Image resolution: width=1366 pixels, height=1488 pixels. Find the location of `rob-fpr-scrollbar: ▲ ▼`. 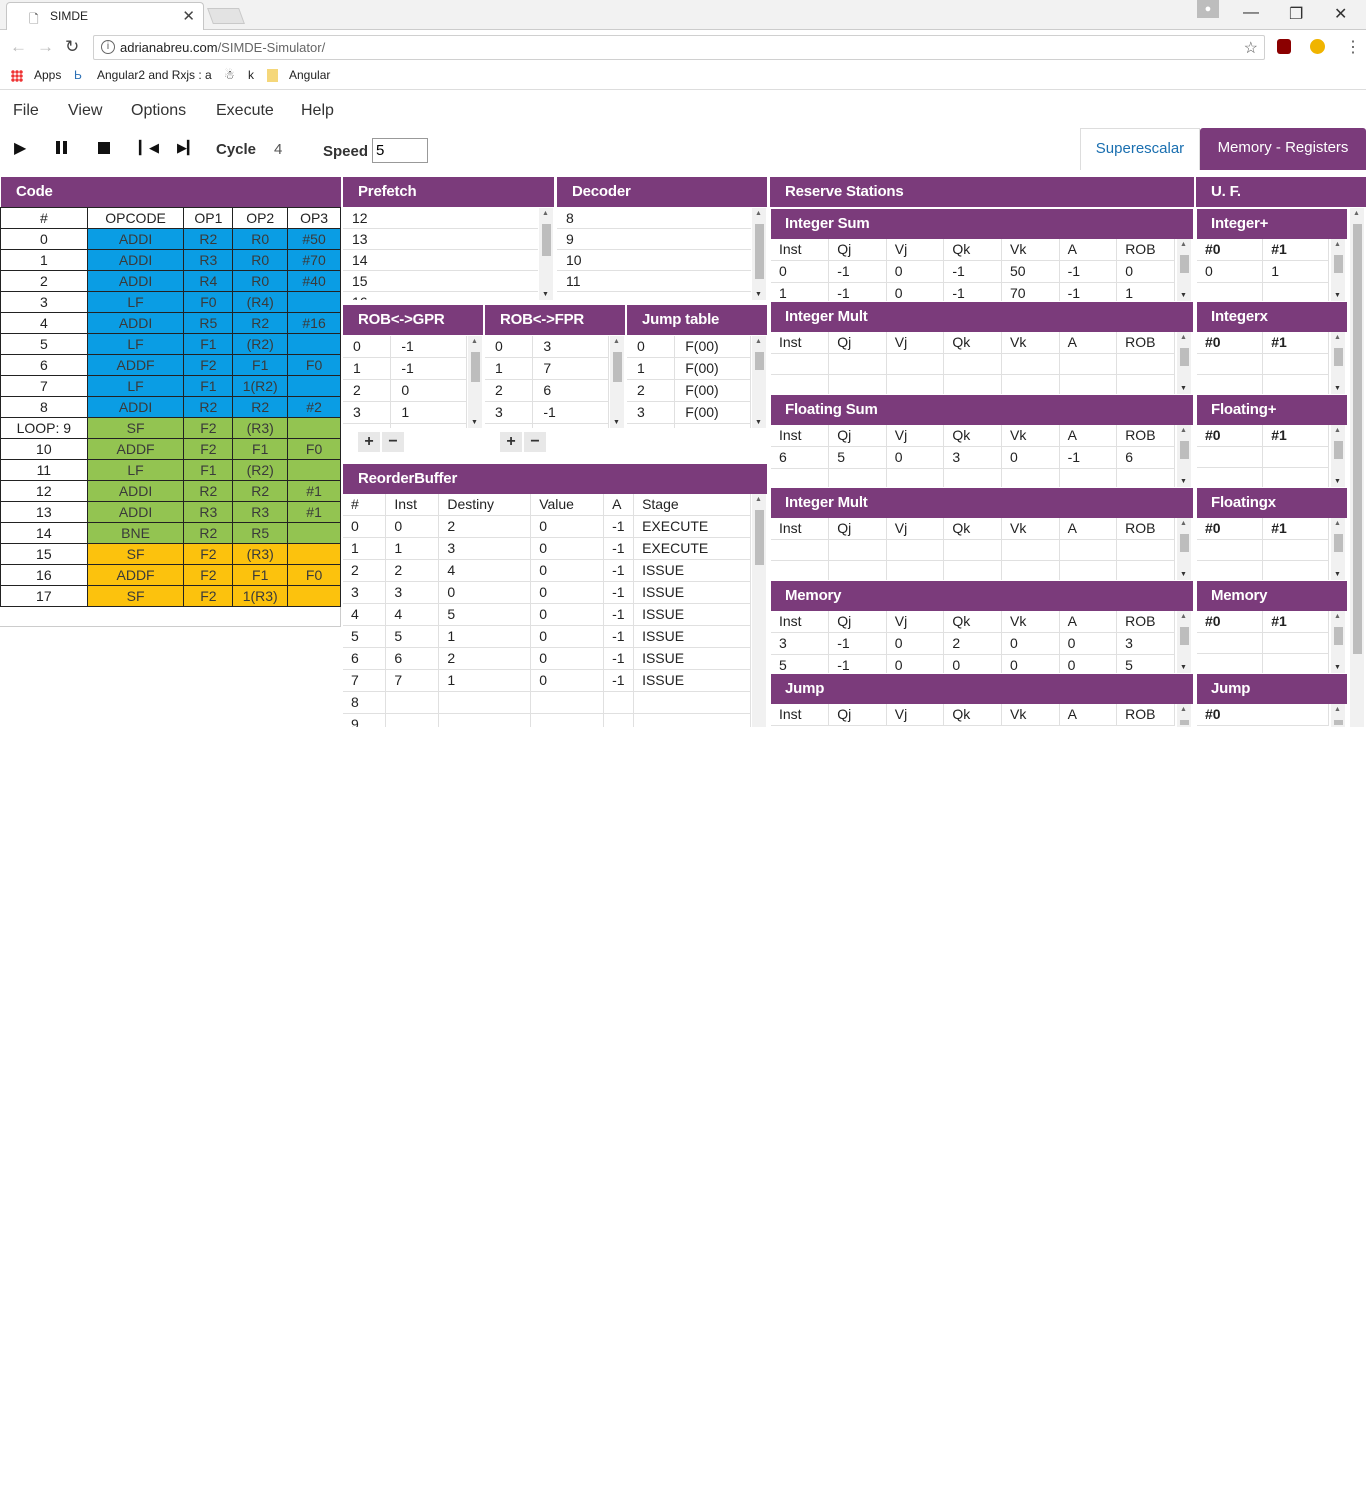

rob-fpr-scrollbar: ▲ ▼ is located at coordinates (617, 382).